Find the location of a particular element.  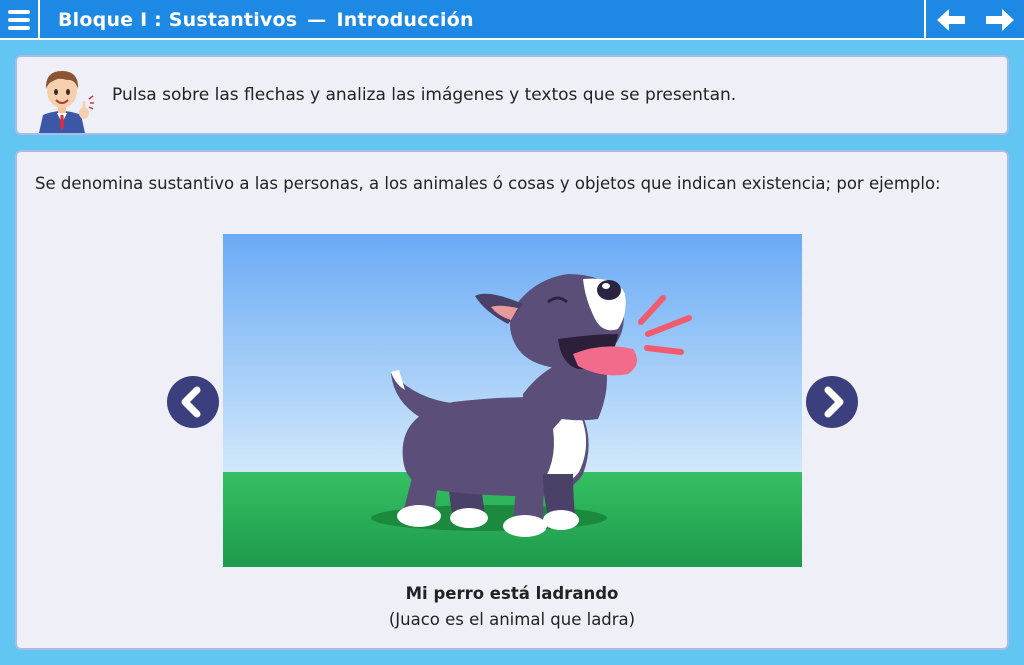

arrow-right-icon is located at coordinates (1000, 20).